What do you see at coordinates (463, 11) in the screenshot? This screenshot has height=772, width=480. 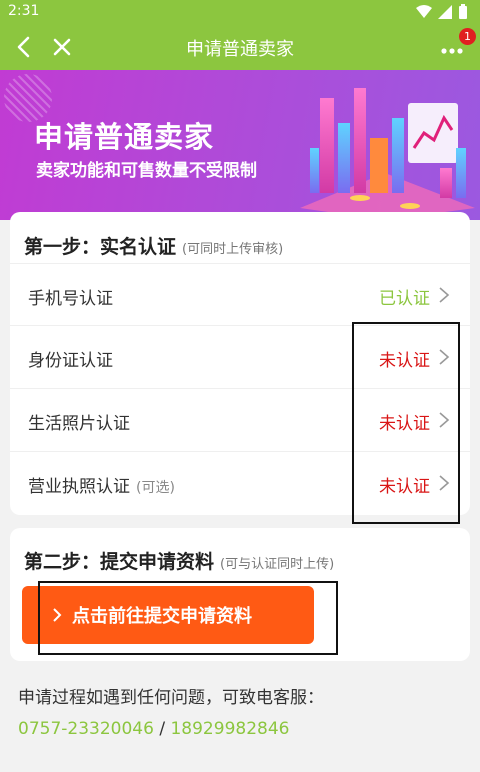 I see `battery-icon` at bounding box center [463, 11].